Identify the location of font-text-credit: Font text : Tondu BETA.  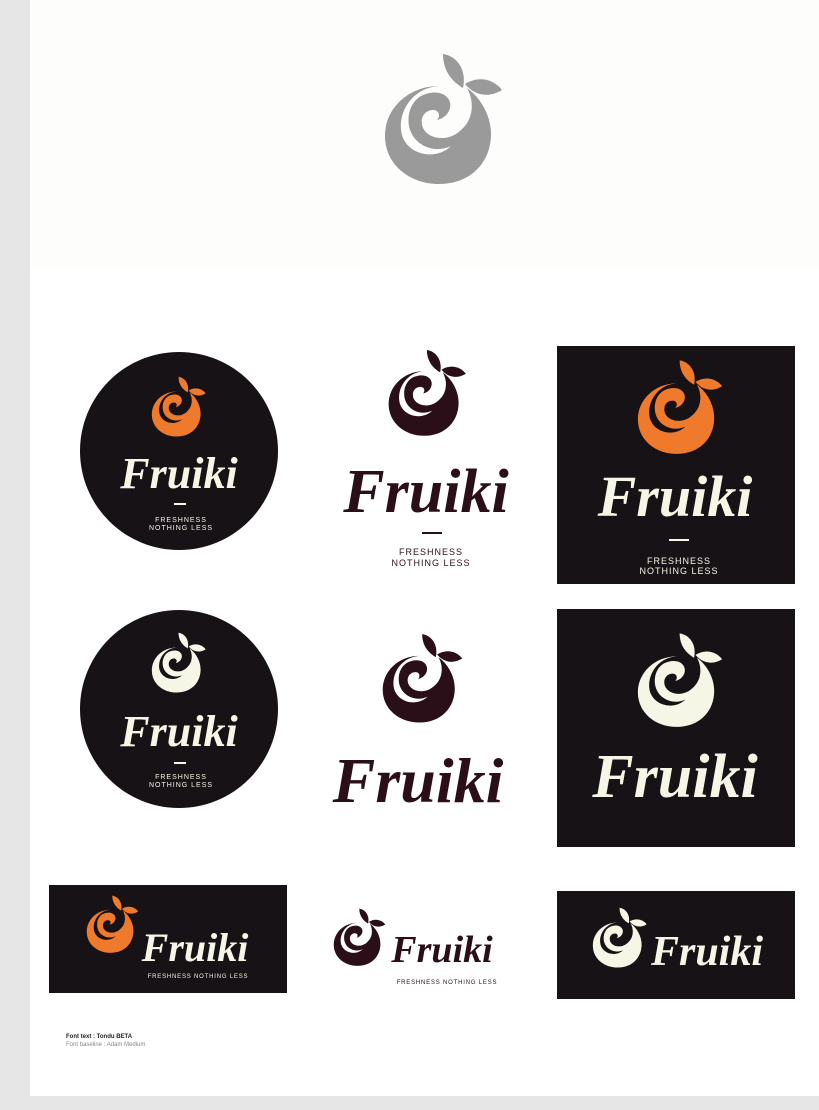
(99, 1037).